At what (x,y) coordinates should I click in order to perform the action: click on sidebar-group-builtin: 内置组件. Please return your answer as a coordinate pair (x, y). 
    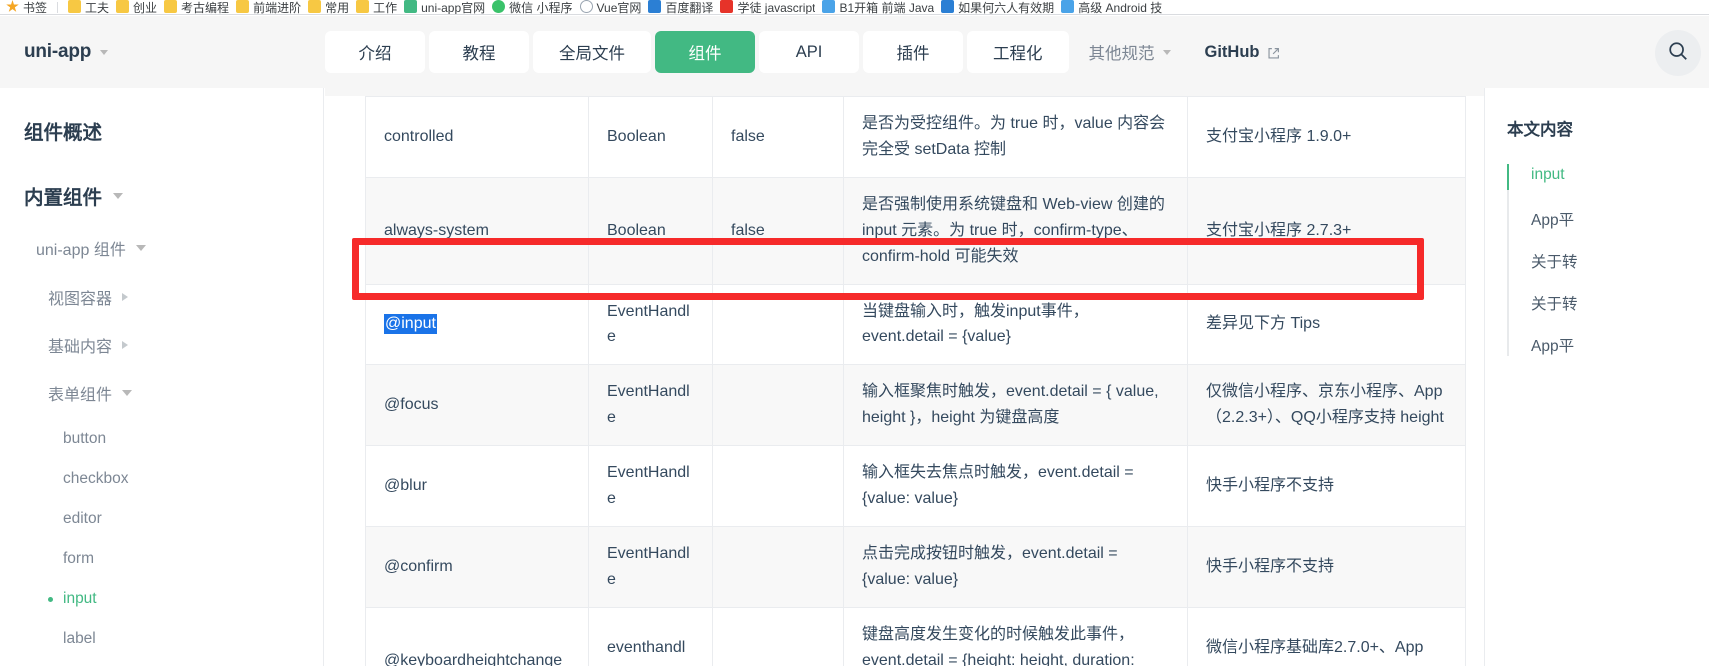
    Looking at the image, I should click on (161, 195).